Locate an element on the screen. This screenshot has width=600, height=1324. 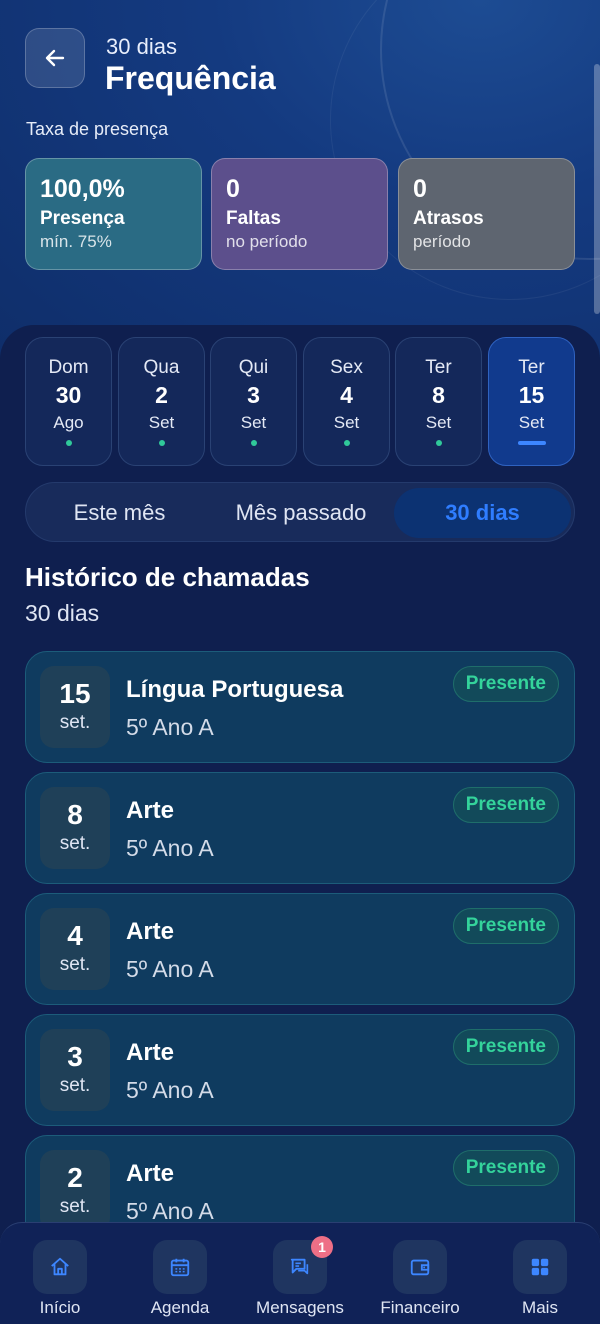
stat-label: Atrasos is located at coordinates (448, 218).